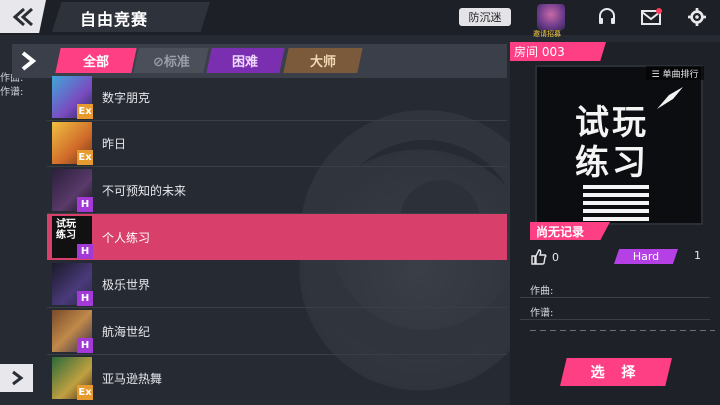 This screenshot has height=405, width=720. Describe the element at coordinates (612, 163) in the screenshot. I see `cover-title-line-2: 练习` at that location.